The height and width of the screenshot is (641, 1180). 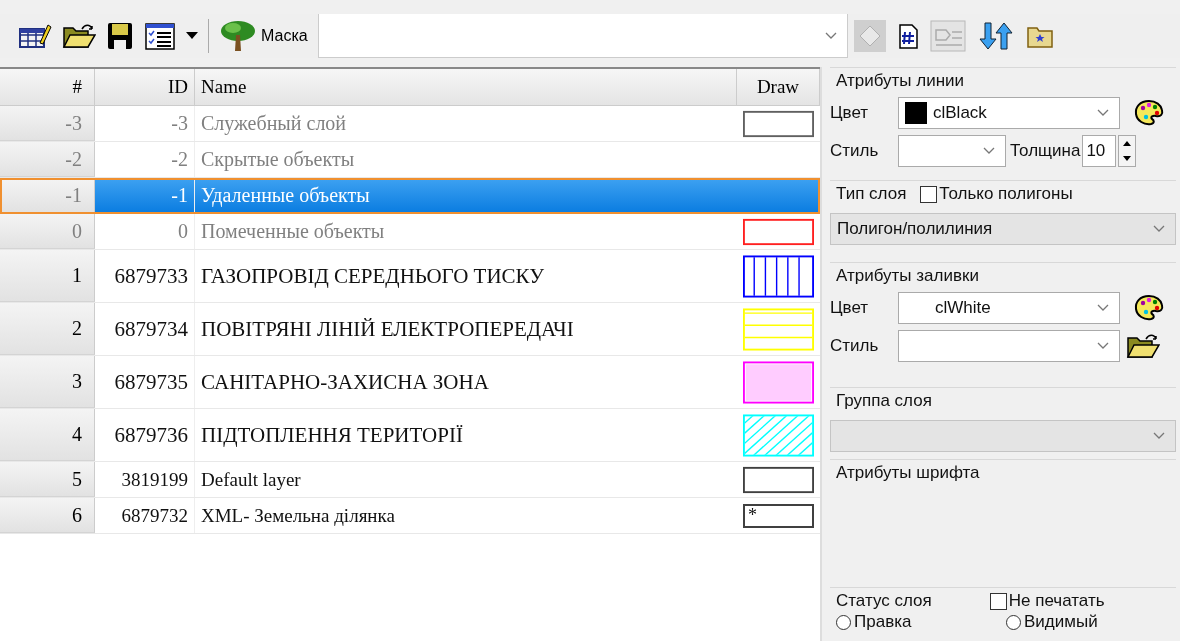 I want to click on color-dropdown: clBlack, so click(x=1009, y=113).